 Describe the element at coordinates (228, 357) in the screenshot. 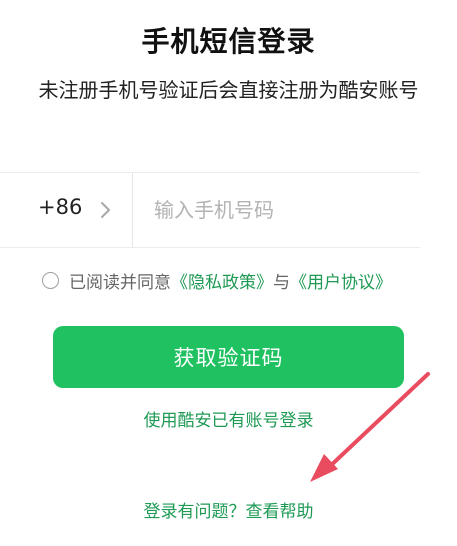

I see `get-verification-code-button: 获取验证码` at that location.